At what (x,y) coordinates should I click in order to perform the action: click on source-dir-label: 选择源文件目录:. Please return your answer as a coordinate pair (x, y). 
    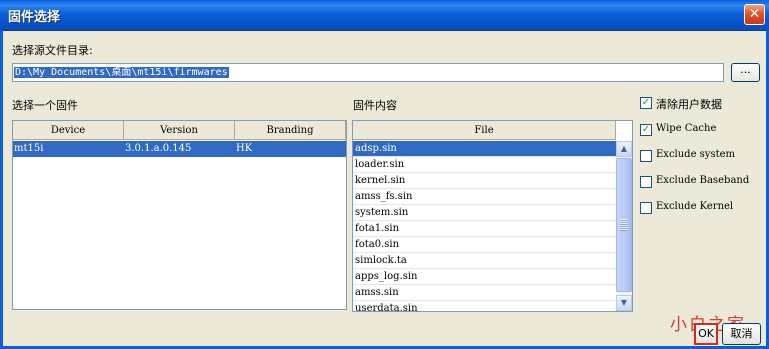
    Looking at the image, I should click on (52, 50).